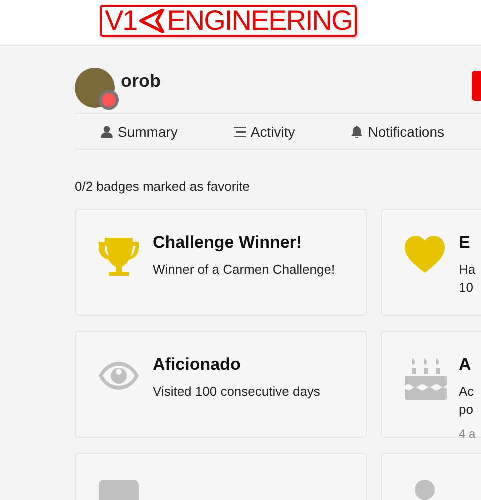 This screenshot has height=500, width=481. I want to click on nav-tab: Activity, so click(265, 132).